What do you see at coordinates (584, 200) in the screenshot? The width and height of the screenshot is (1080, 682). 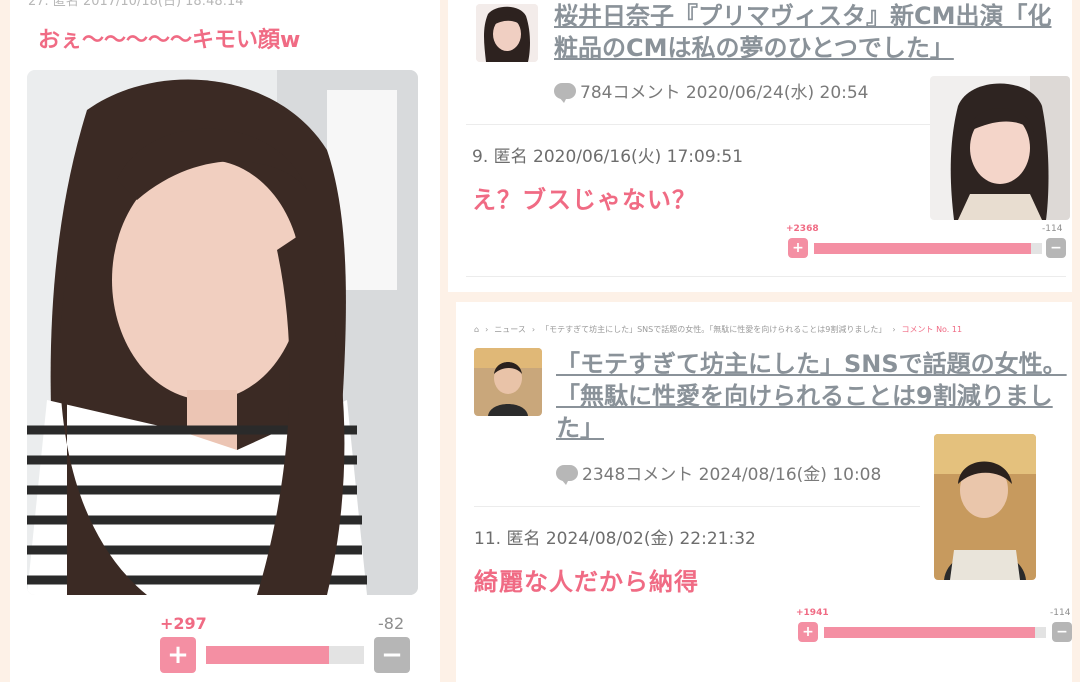 I see `response-text: え？ブスじゃない？` at bounding box center [584, 200].